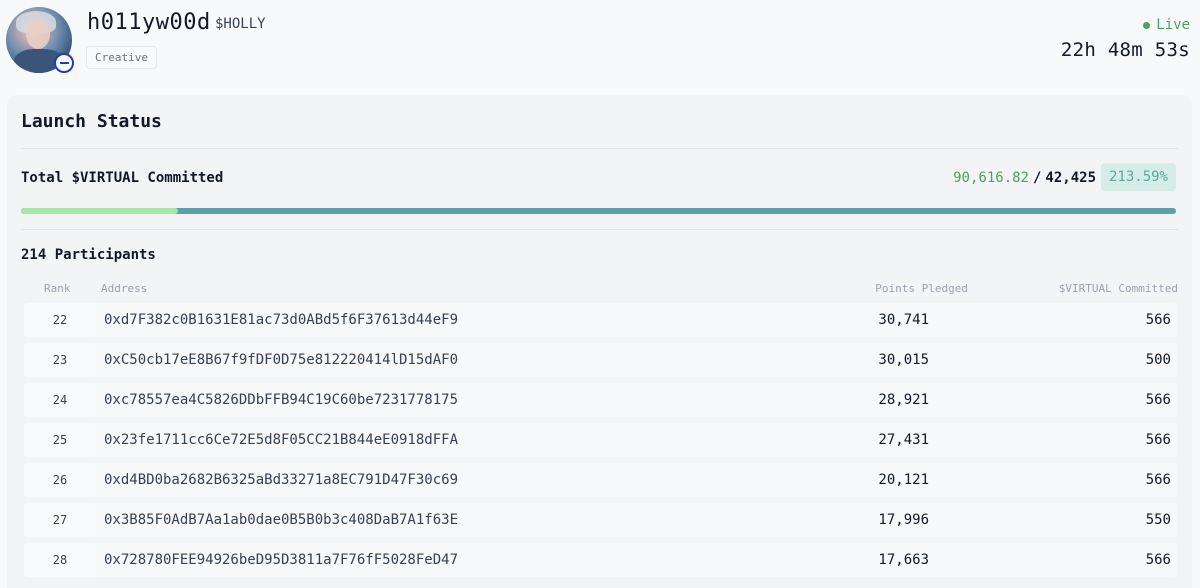  I want to click on virtual-cell: 500, so click(1158, 360).